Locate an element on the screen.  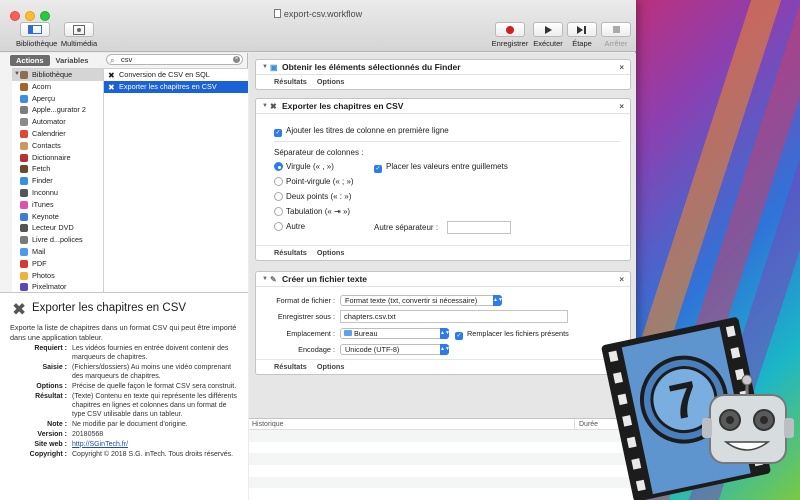
action-result-item: ✖ Conversion de CSV en SQL is located at coordinates (176, 75).